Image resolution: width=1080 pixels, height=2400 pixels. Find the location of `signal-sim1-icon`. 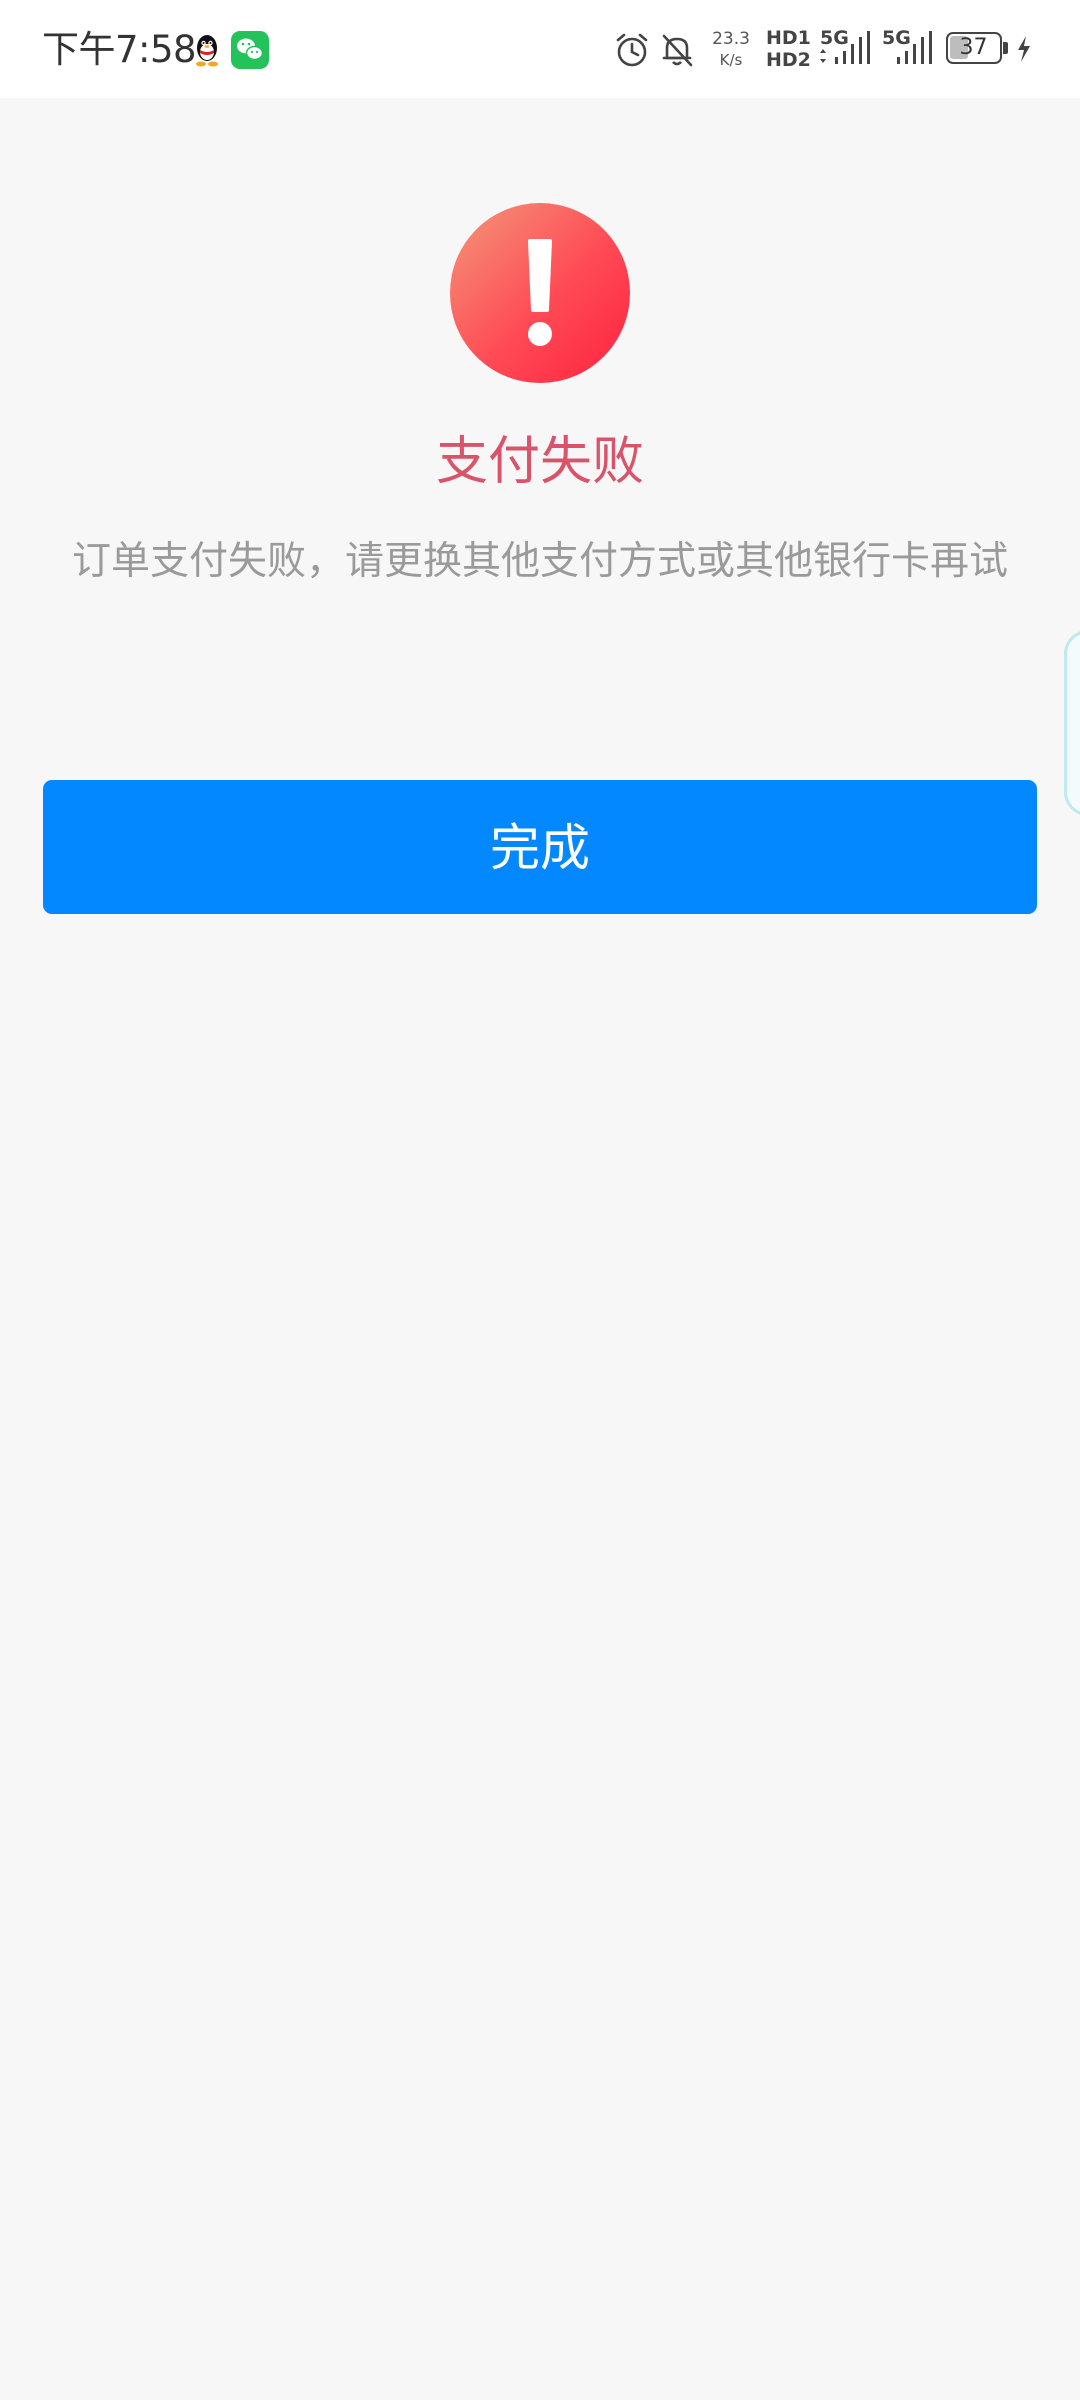

signal-sim1-icon is located at coordinates (852, 47).